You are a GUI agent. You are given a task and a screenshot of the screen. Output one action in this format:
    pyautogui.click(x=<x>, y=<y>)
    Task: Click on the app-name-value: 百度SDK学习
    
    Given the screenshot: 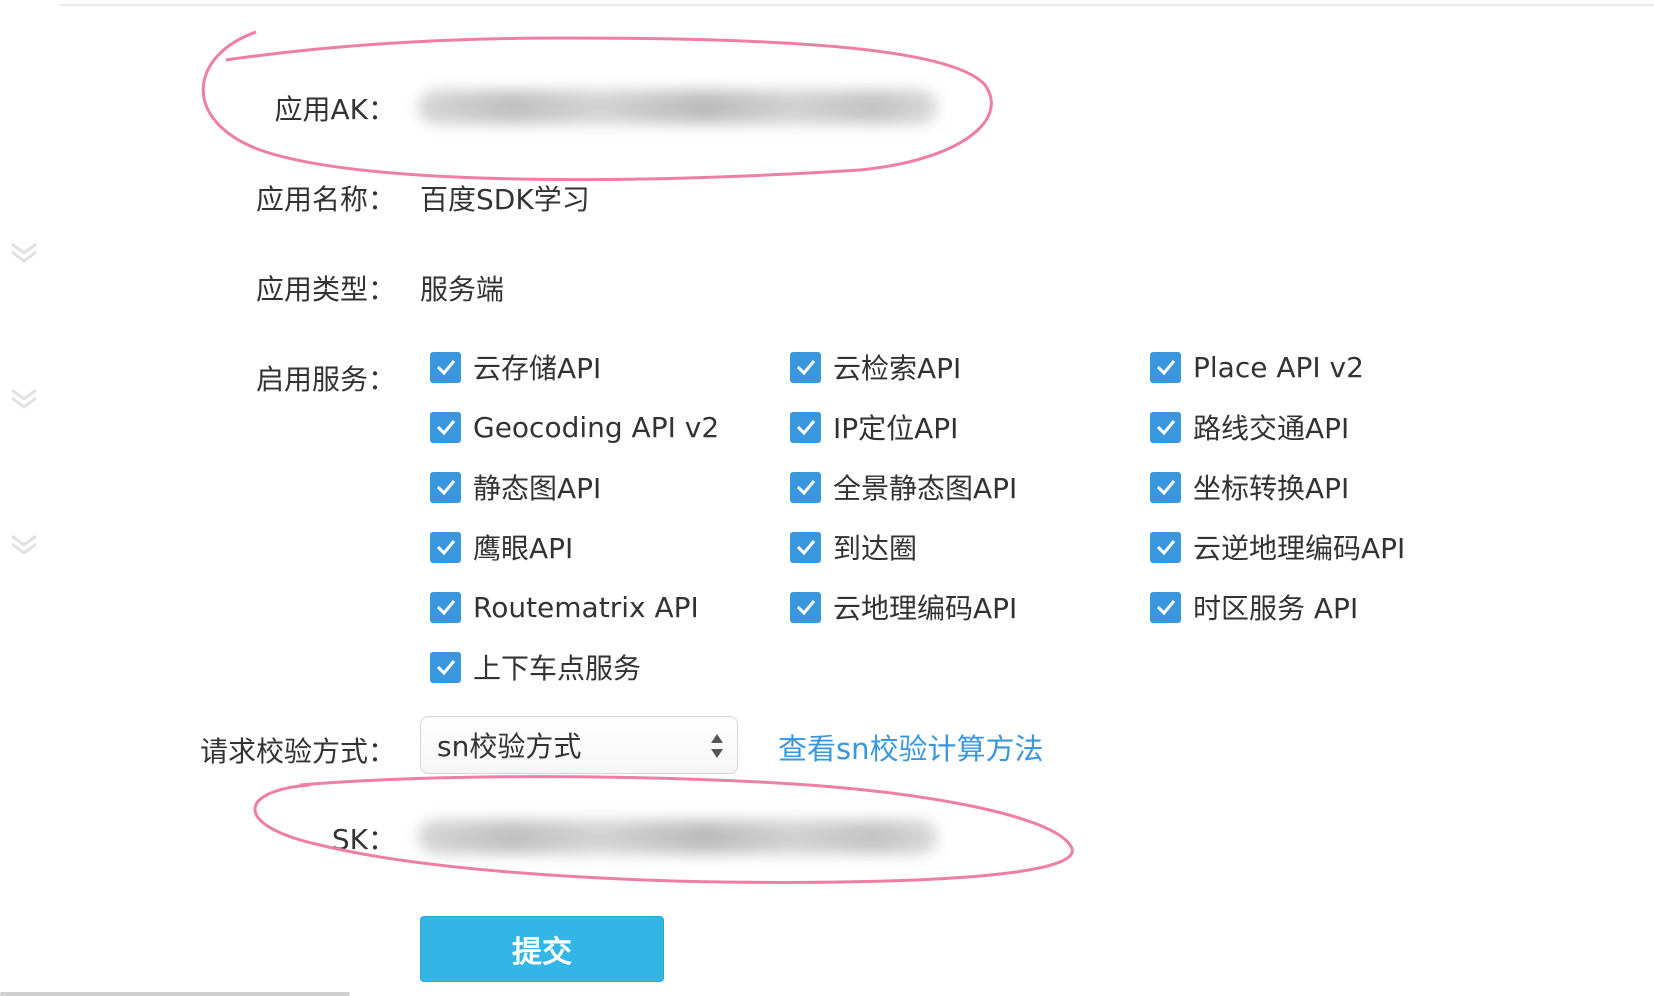 What is the action you would take?
    pyautogui.click(x=505, y=199)
    